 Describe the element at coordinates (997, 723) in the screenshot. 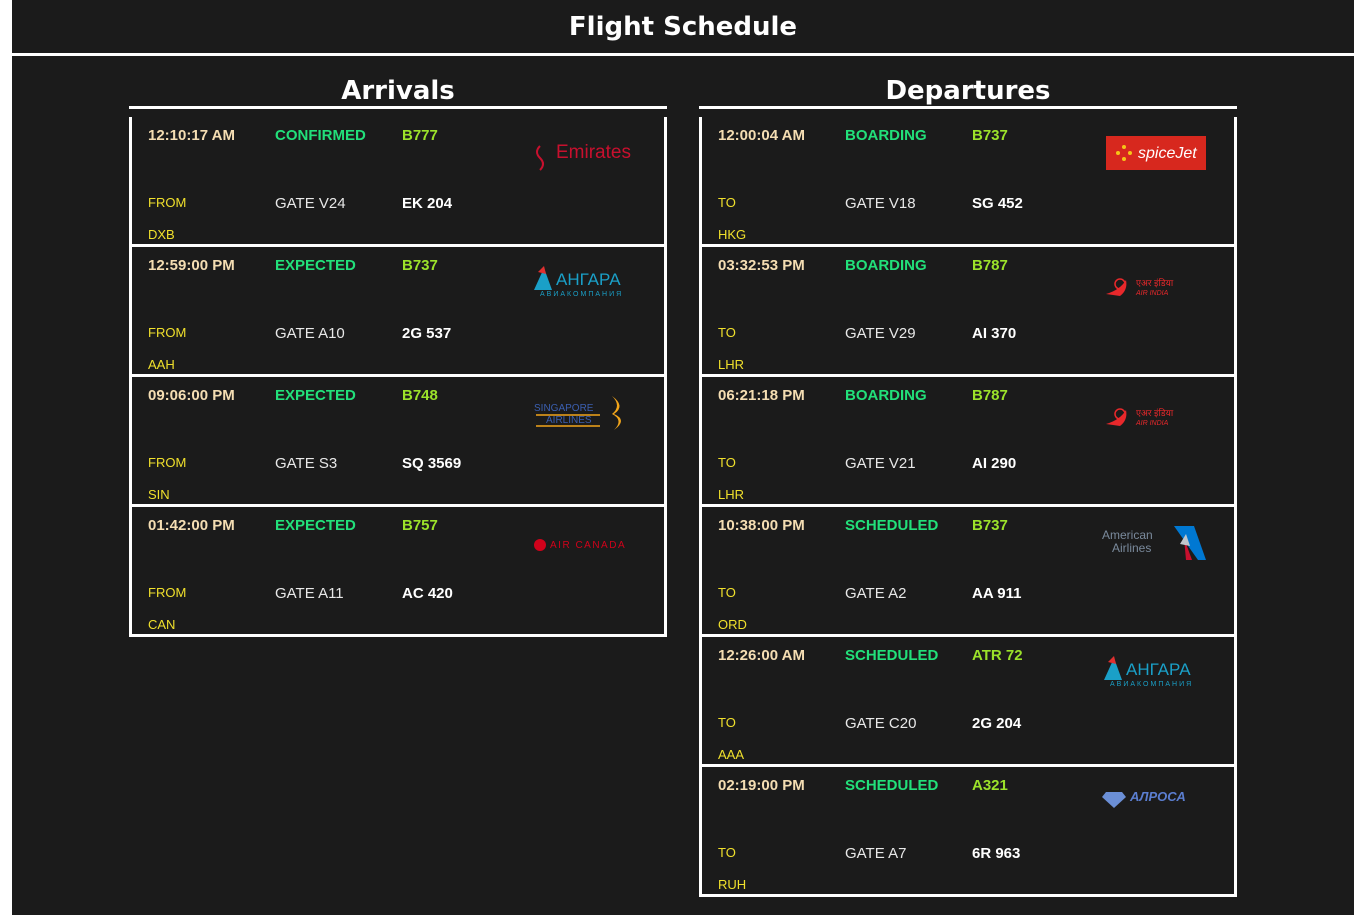

I see `flight-number: 2G 204` at that location.